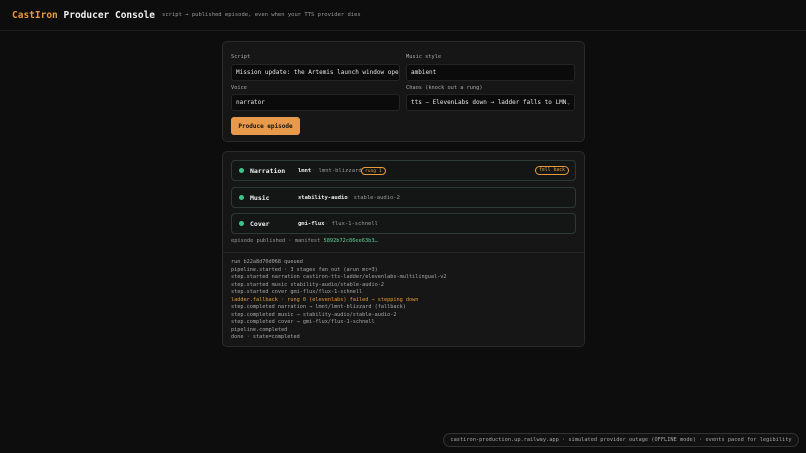  What do you see at coordinates (351, 223) in the screenshot?
I see `stage-model: · flux-1-schnell` at bounding box center [351, 223].